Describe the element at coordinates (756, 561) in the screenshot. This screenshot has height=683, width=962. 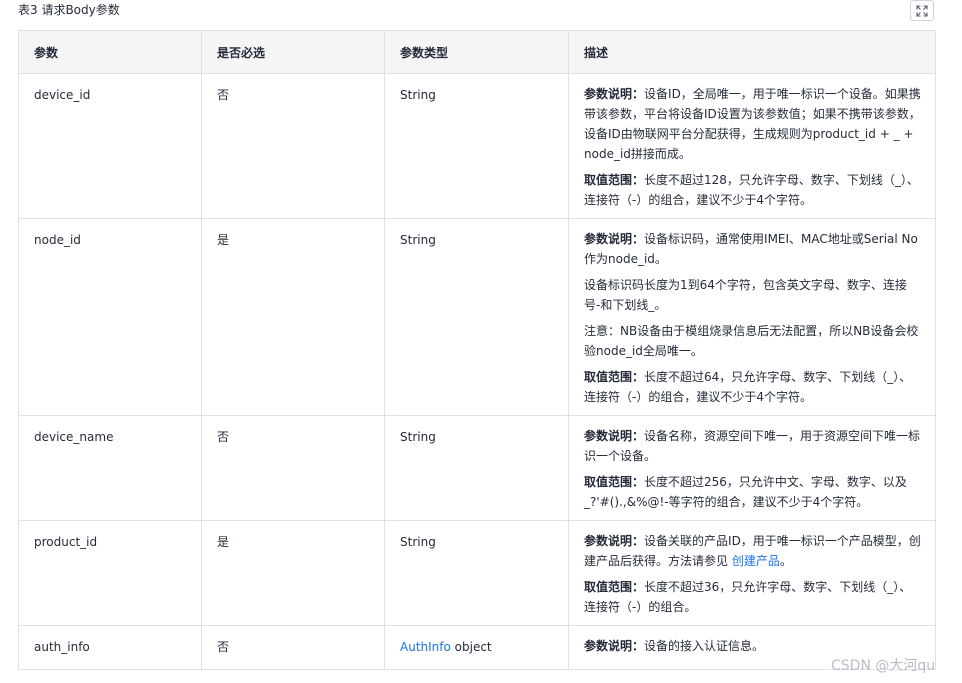
I see `create-product-link: 创建产品` at that location.